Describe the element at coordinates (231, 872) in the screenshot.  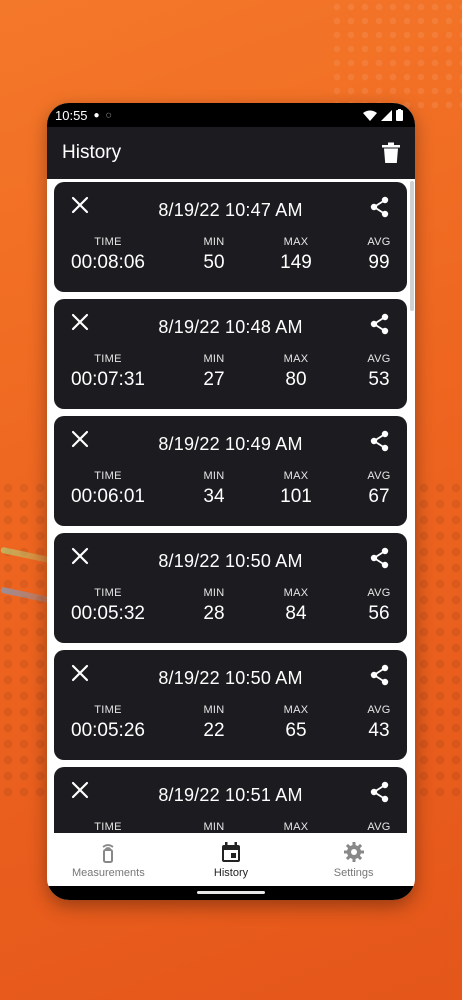
I see `nav-label: History` at that location.